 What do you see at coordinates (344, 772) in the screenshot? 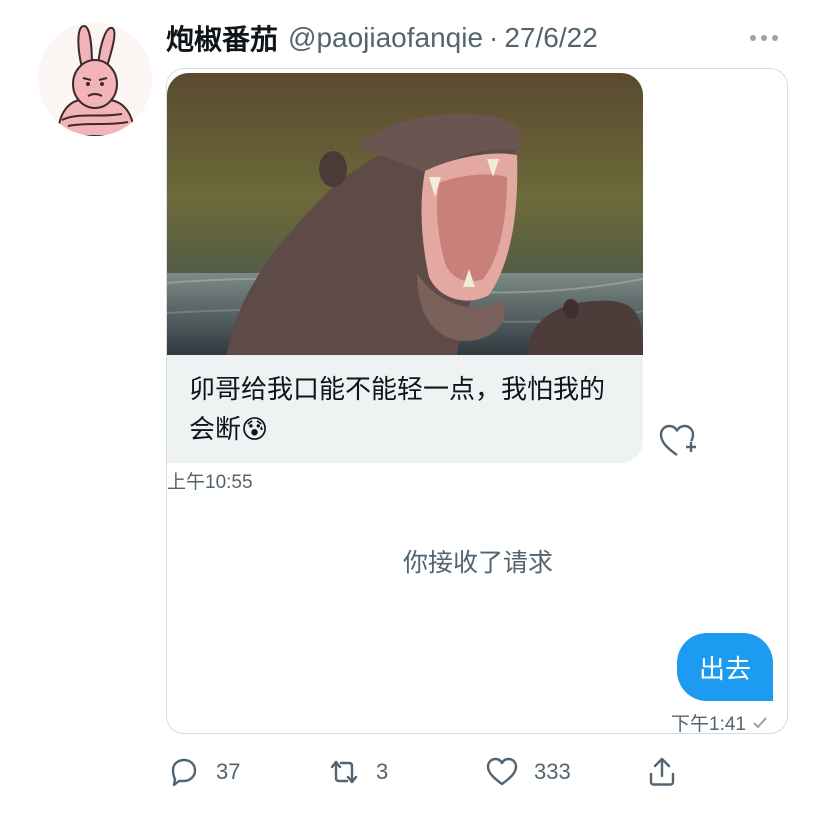
I see `retweet-icon` at bounding box center [344, 772].